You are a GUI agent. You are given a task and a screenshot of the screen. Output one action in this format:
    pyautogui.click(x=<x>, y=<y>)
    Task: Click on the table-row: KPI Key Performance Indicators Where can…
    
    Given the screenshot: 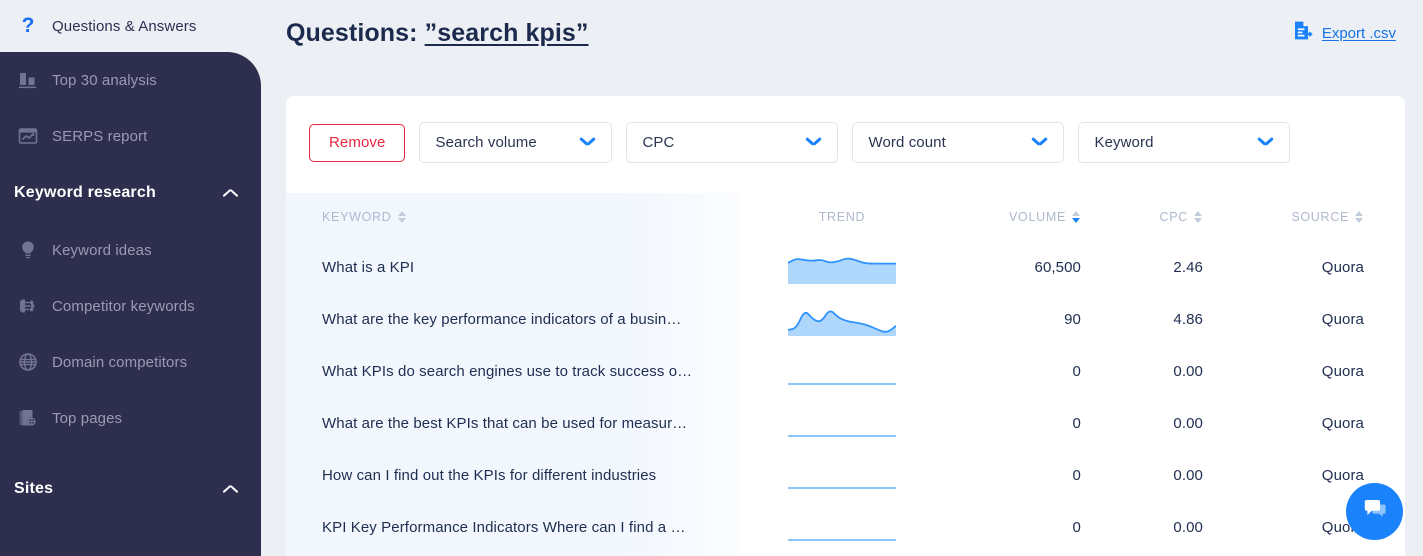 What is the action you would take?
    pyautogui.click(x=845, y=527)
    